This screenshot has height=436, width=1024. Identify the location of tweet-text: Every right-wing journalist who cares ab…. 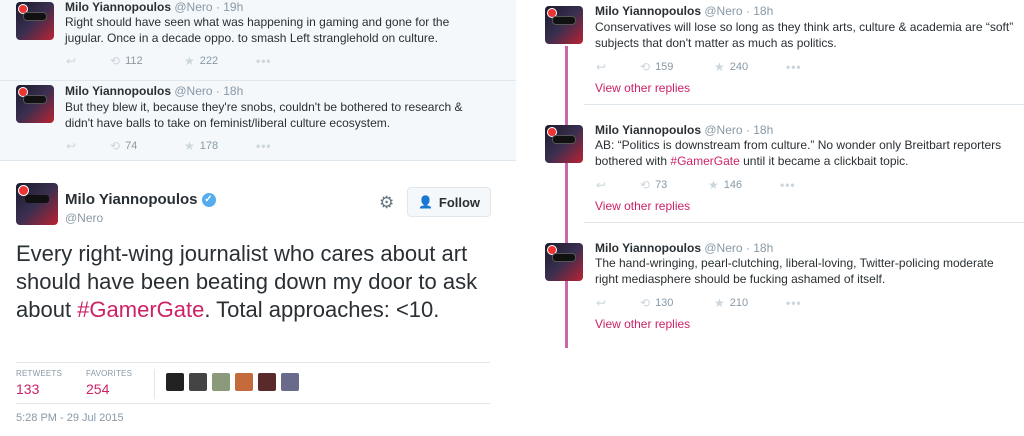
(261, 282).